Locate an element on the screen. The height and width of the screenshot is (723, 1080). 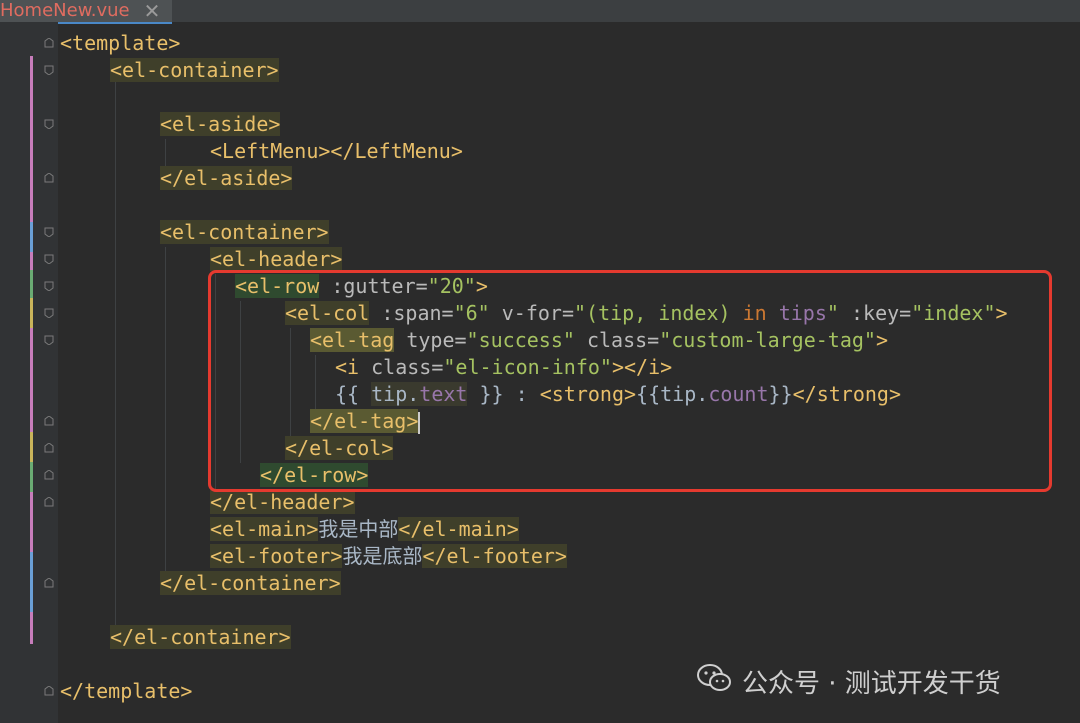
file-tab-label: HomeNew.vue is located at coordinates (65, 10).